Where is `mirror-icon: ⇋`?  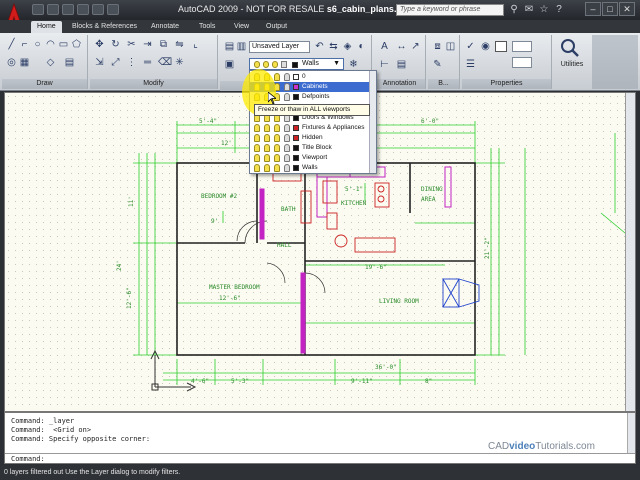 mirror-icon: ⇋ is located at coordinates (179, 44).